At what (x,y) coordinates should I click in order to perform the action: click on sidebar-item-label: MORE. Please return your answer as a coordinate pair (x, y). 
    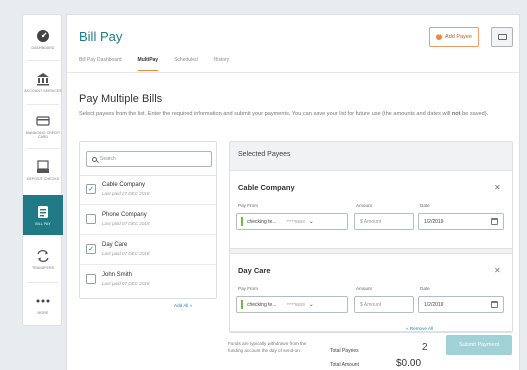
    Looking at the image, I should click on (43, 312).